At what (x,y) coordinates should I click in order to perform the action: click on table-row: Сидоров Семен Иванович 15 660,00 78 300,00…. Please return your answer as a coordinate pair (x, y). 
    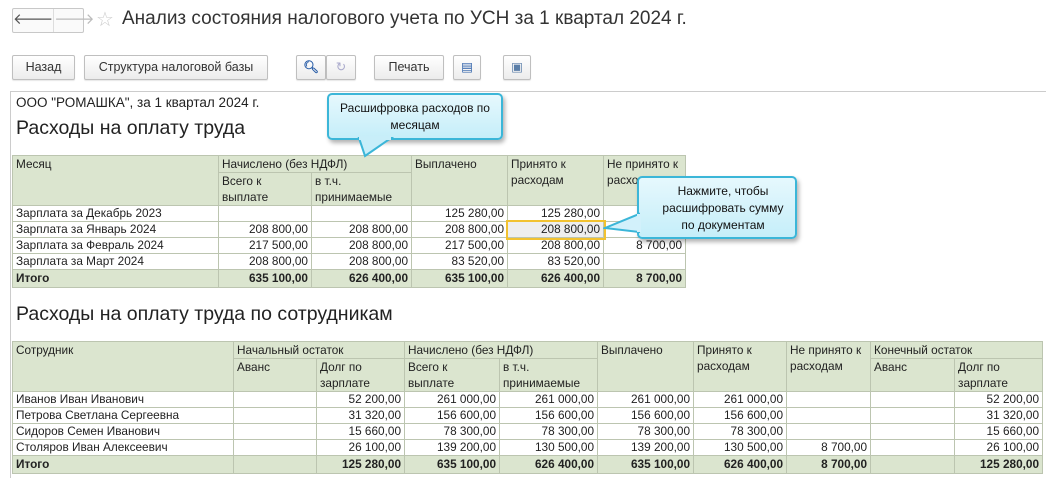
    Looking at the image, I should click on (528, 431).